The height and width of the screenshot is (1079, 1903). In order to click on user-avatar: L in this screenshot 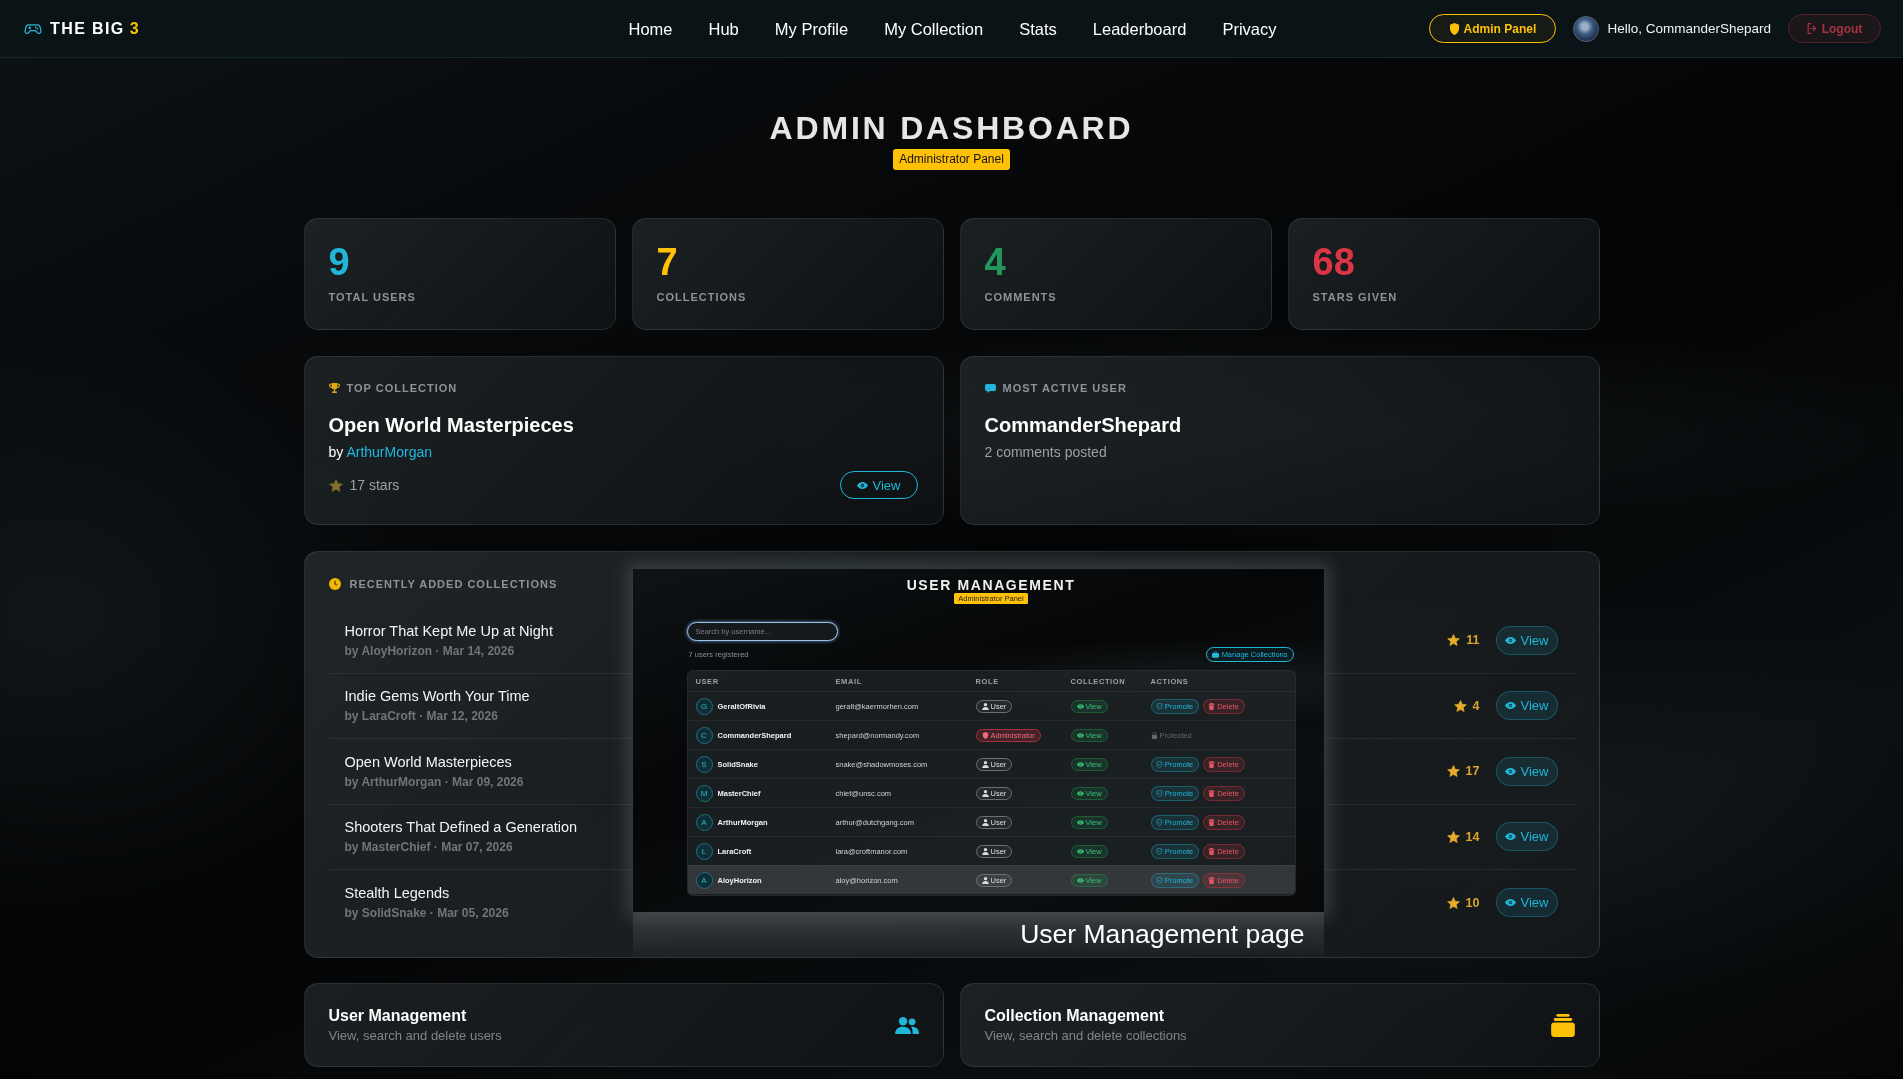, I will do `click(704, 851)`.